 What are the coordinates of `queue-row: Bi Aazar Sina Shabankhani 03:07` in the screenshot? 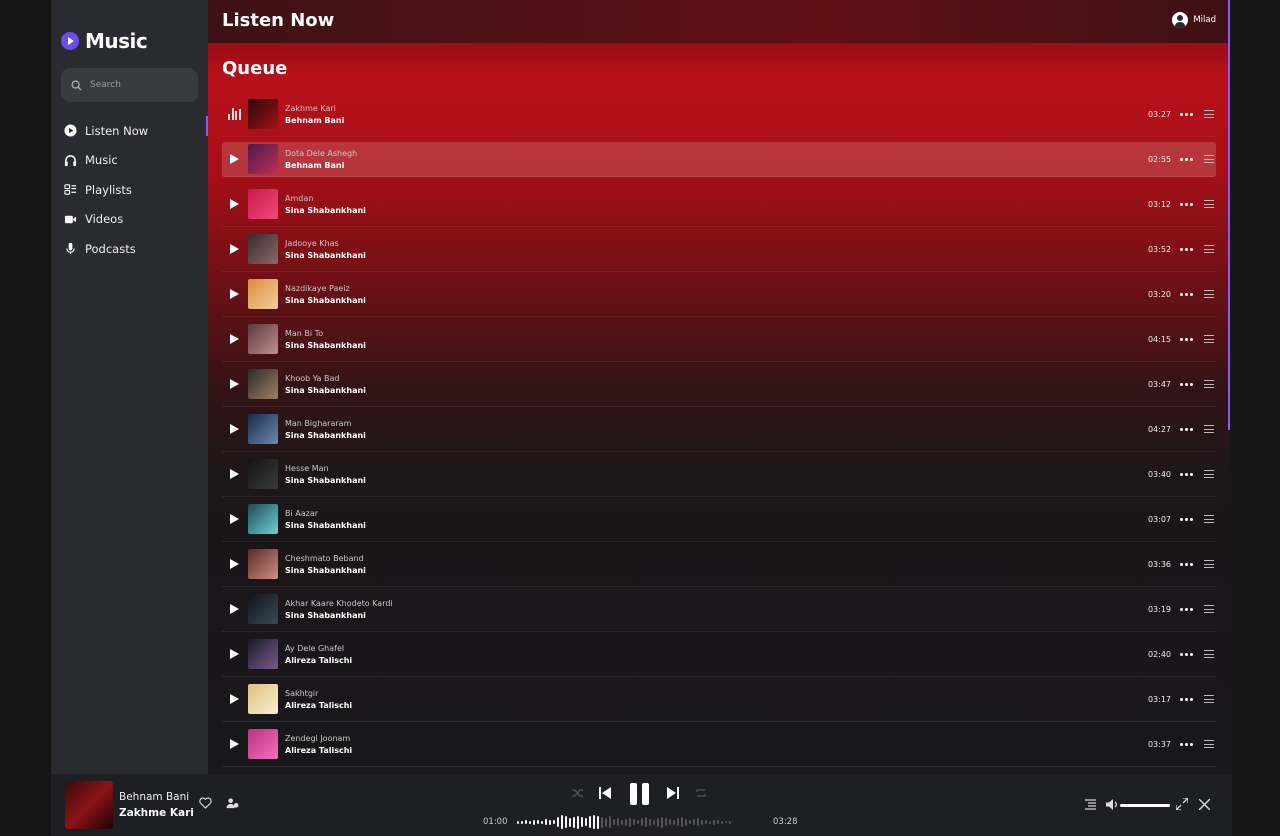 It's located at (719, 519).